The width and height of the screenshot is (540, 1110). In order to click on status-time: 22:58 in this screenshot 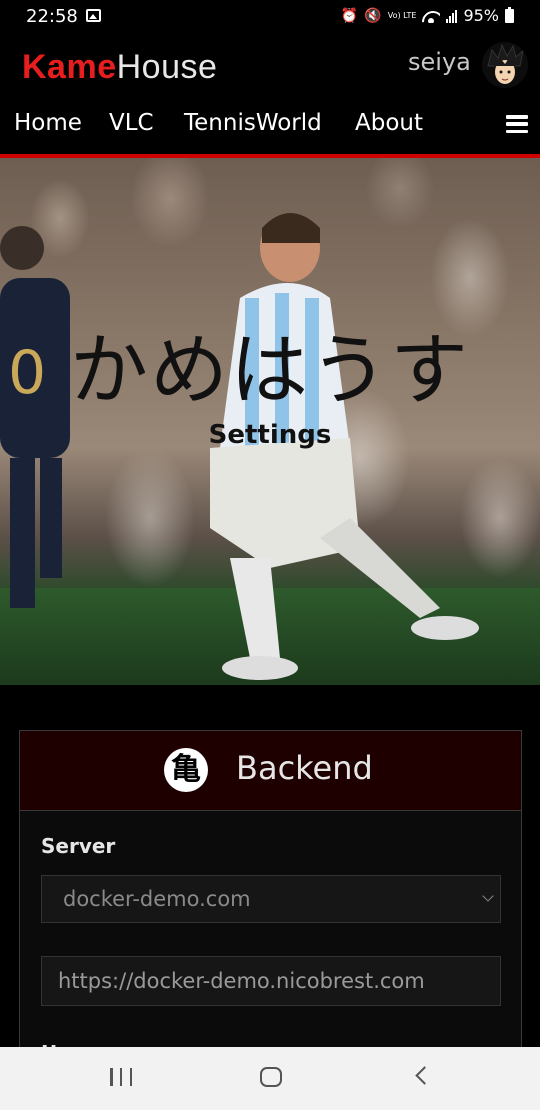, I will do `click(52, 16)`.